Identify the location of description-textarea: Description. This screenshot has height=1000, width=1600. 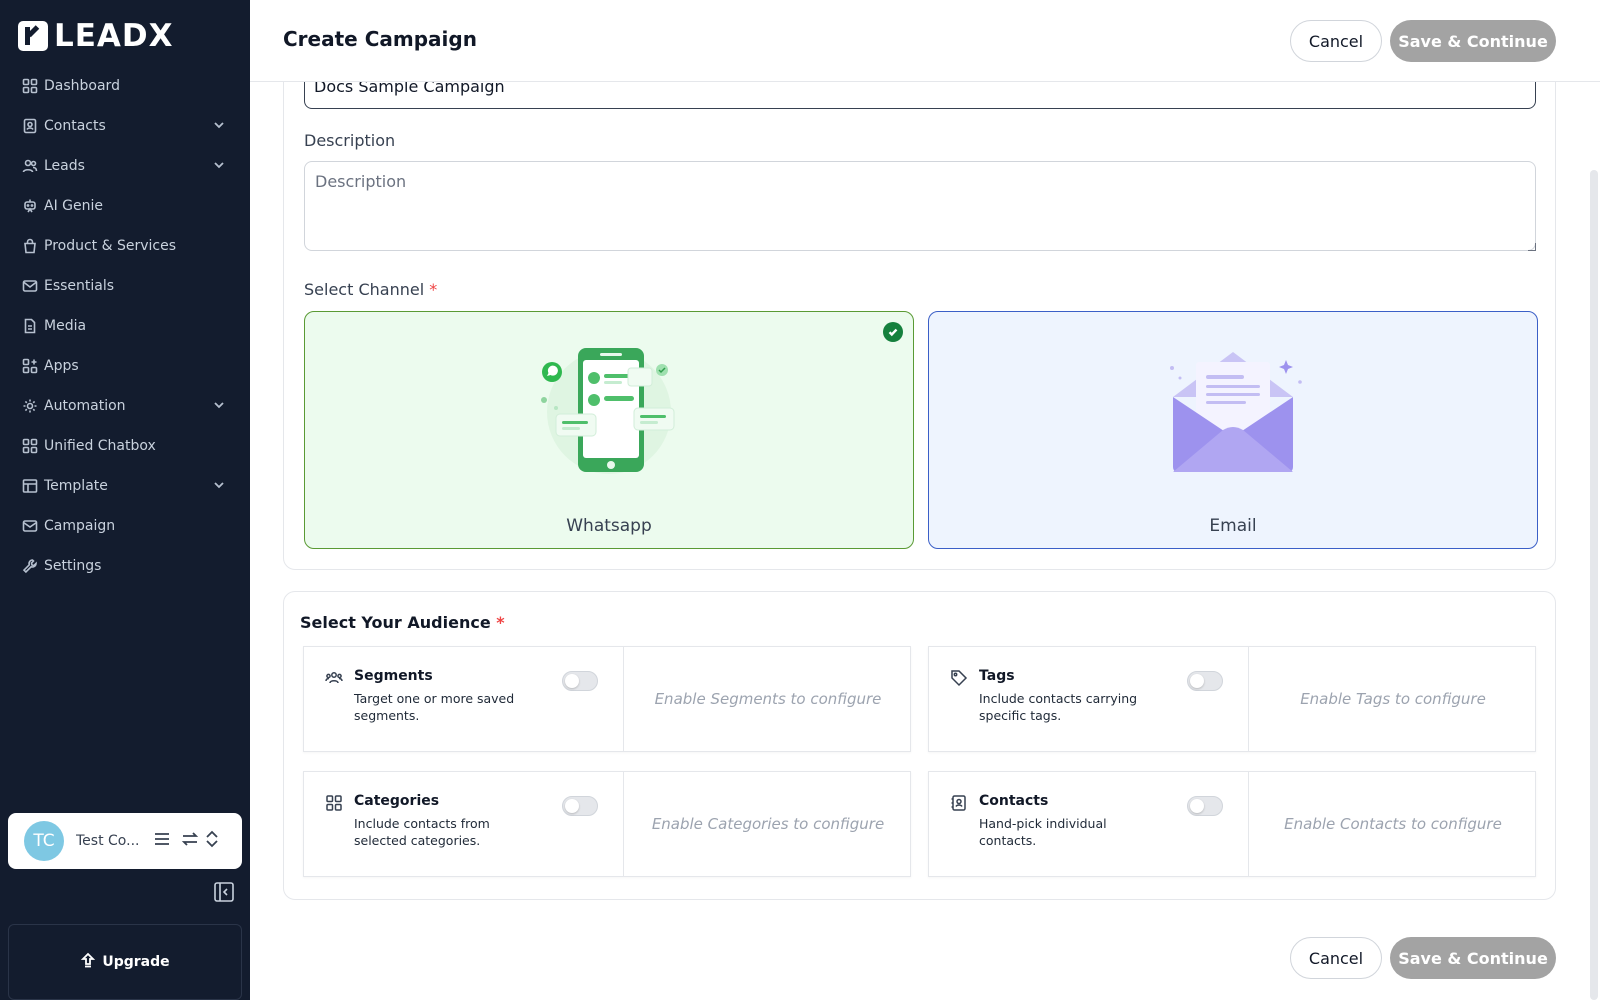
(920, 206).